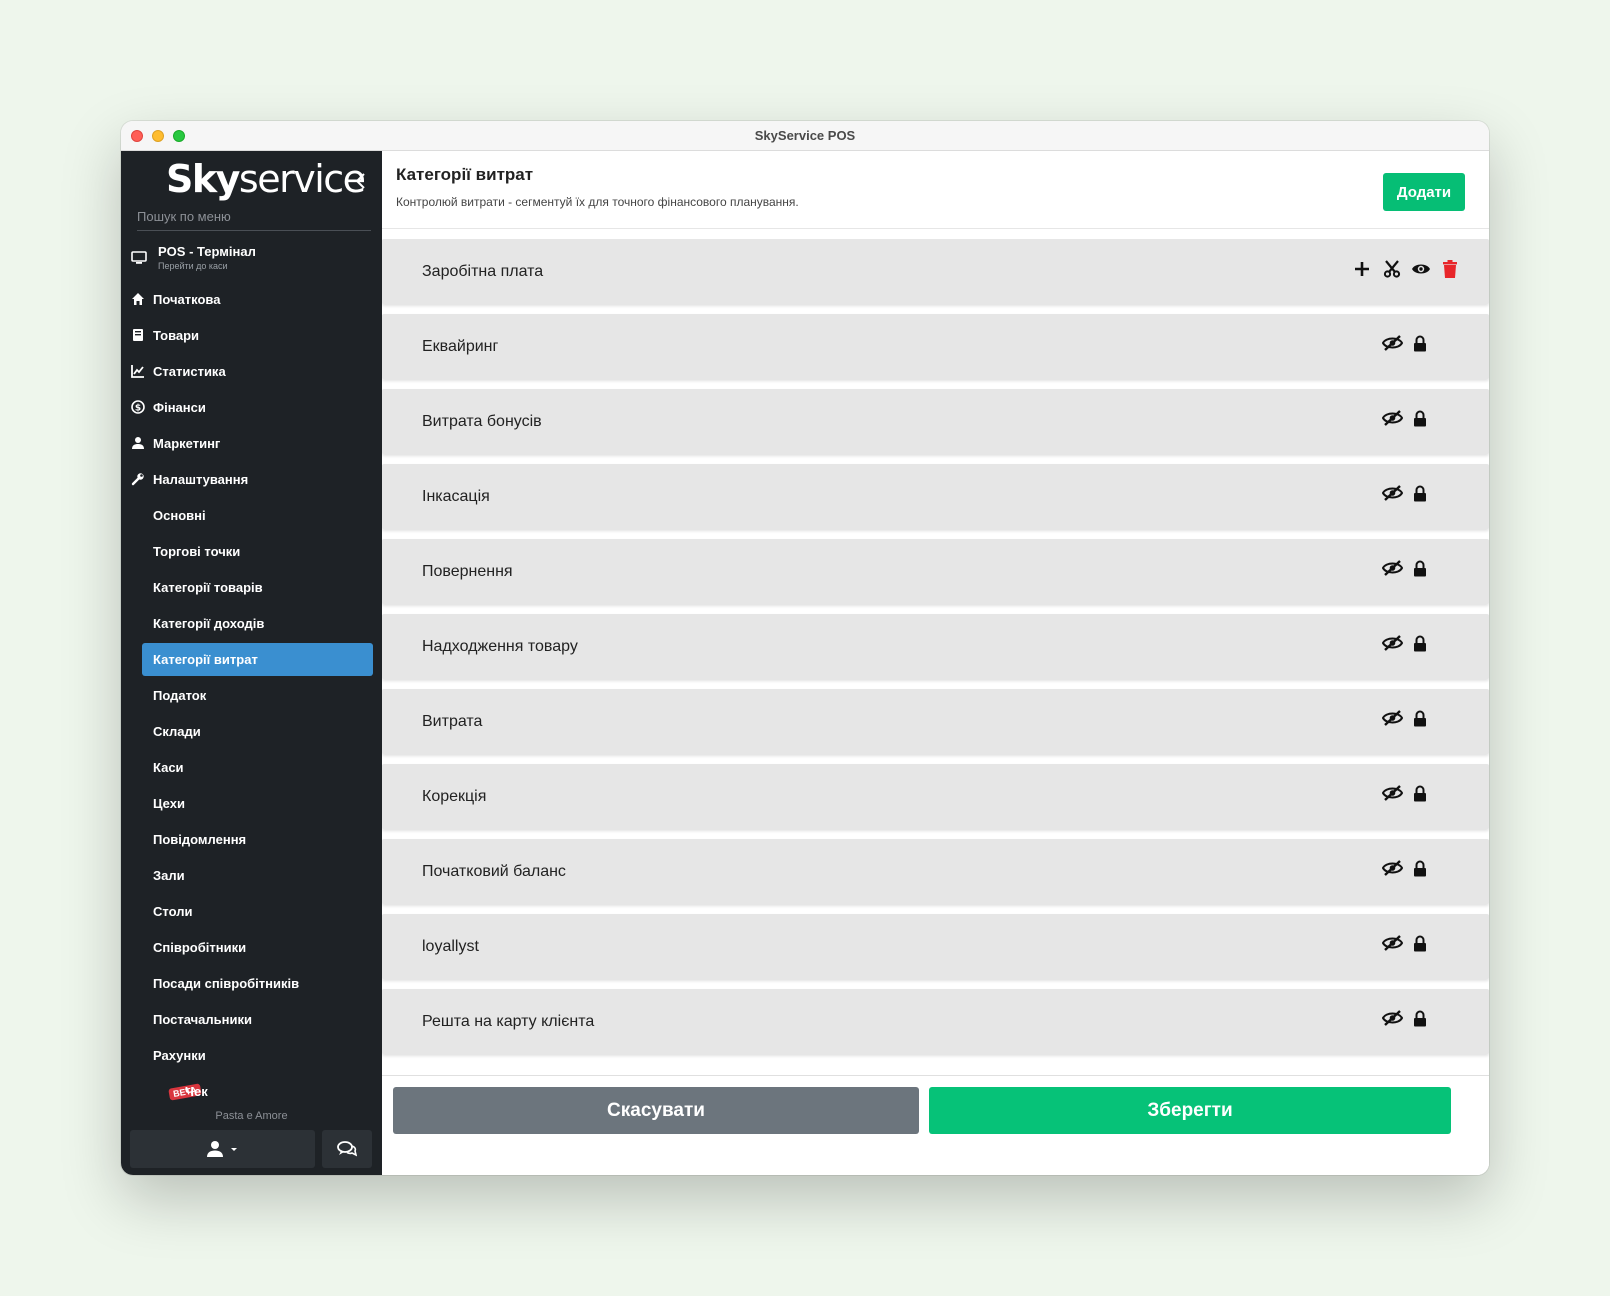  What do you see at coordinates (179, 136) in the screenshot?
I see `zoom-window-button` at bounding box center [179, 136].